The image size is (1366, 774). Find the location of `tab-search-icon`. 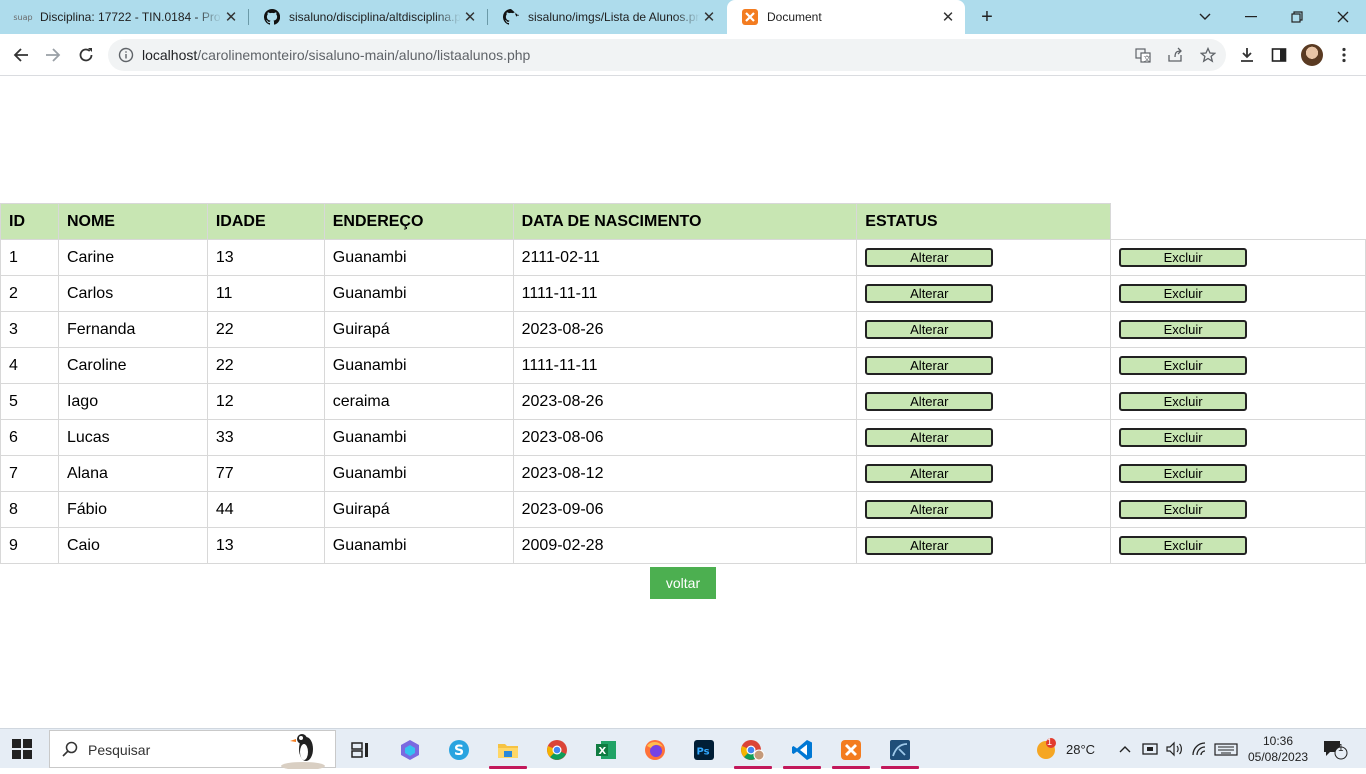

tab-search-icon is located at coordinates (1205, 17).